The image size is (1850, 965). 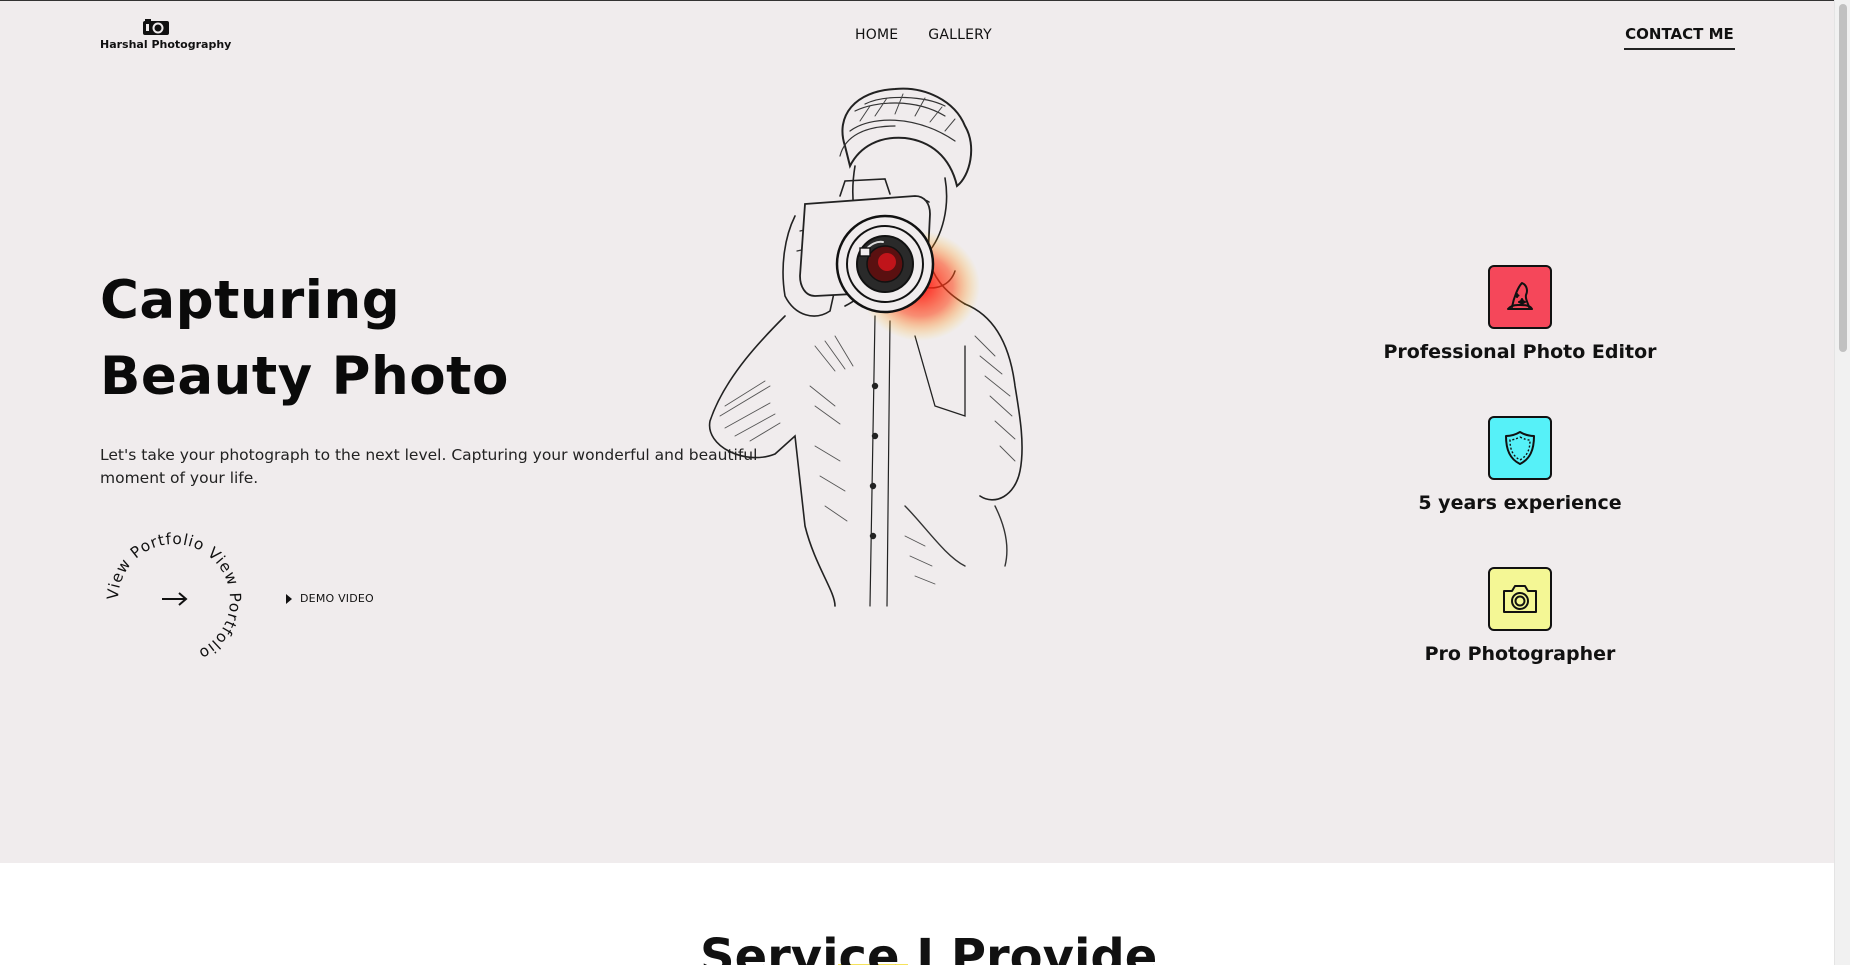 I want to click on services-section: Service I Provide, so click(x=917, y=914).